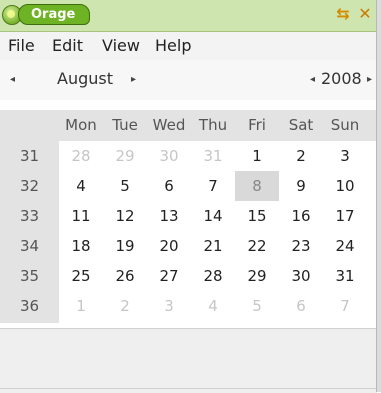 The image size is (381, 393). I want to click on day-cell: 19, so click(125, 246).